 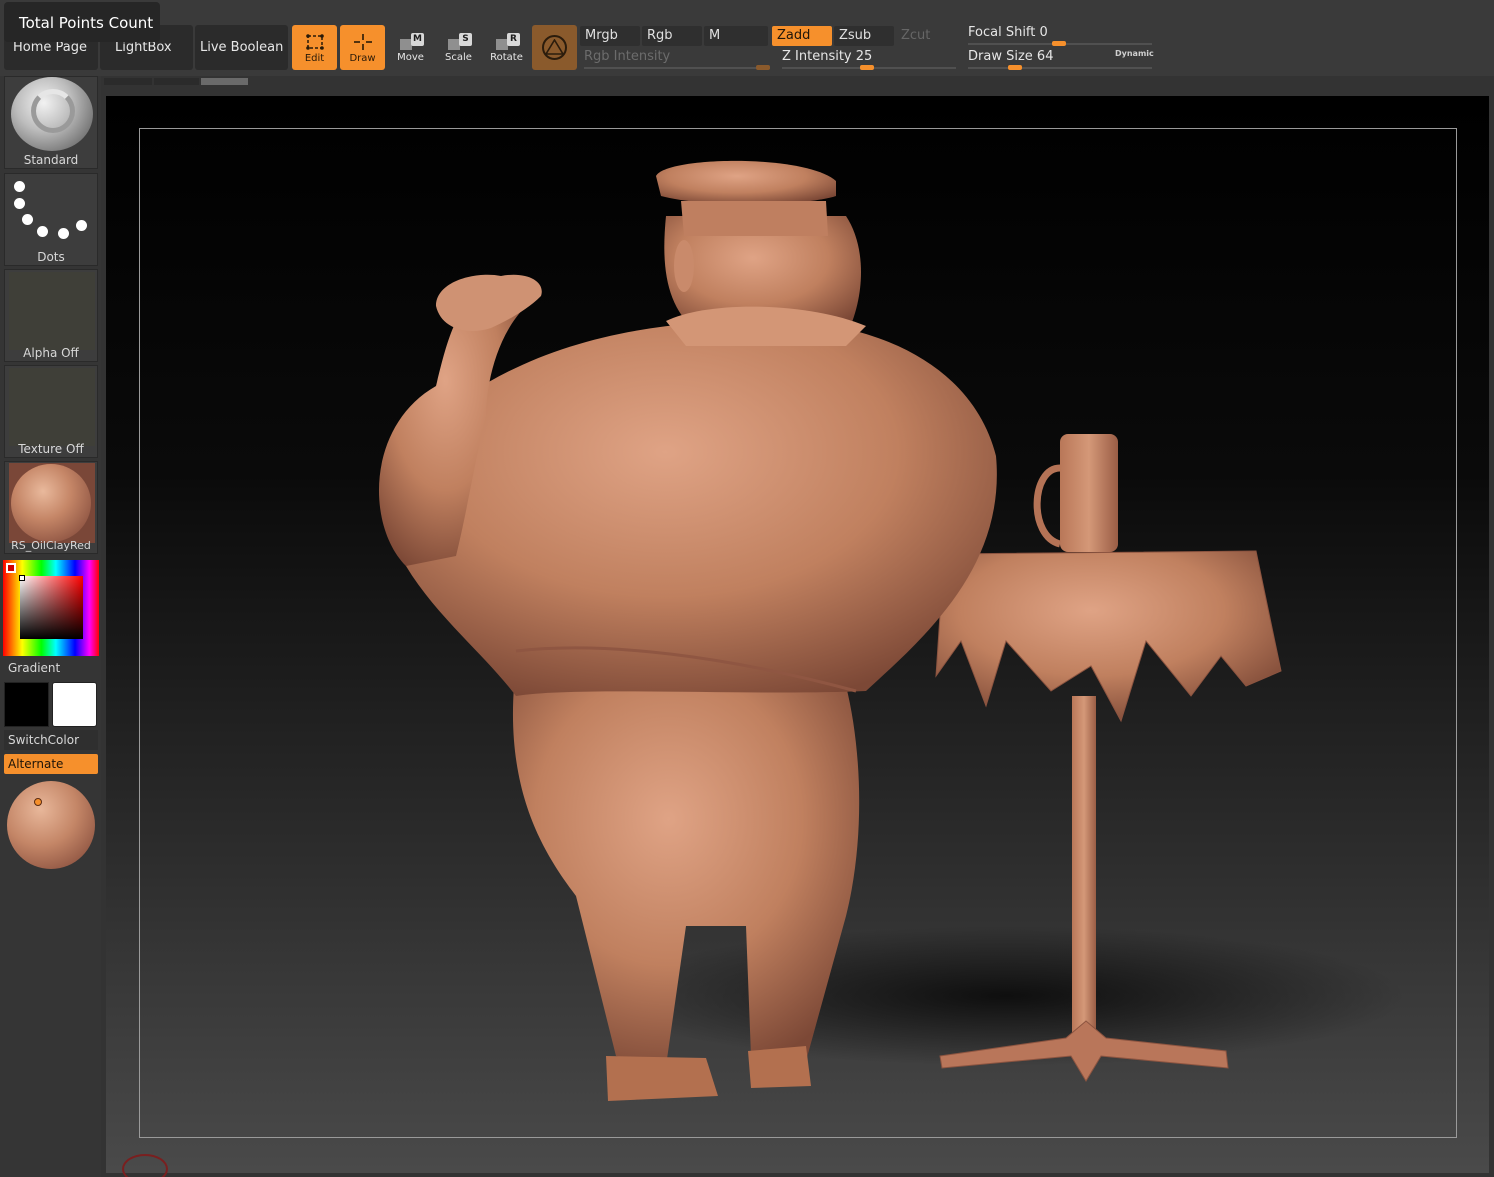 I want to click on rgb-intensity-track, so click(x=677, y=68).